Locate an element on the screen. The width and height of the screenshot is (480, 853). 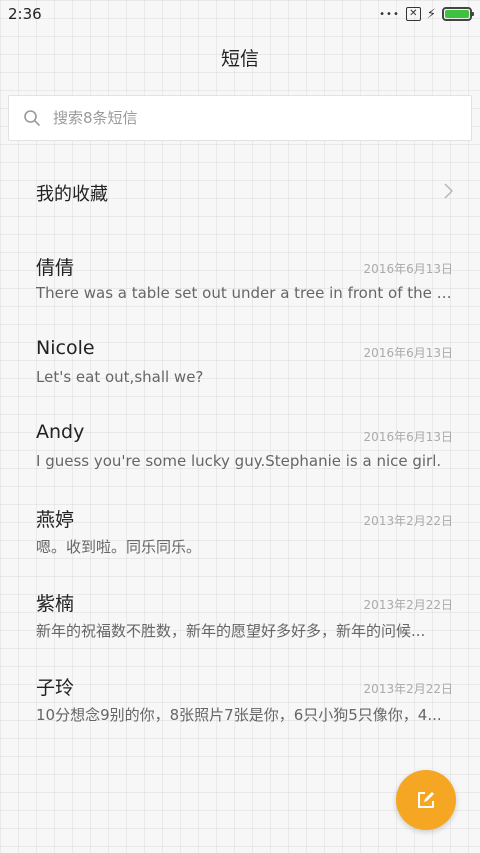
conversation-name: 子玲 is located at coordinates (55, 688).